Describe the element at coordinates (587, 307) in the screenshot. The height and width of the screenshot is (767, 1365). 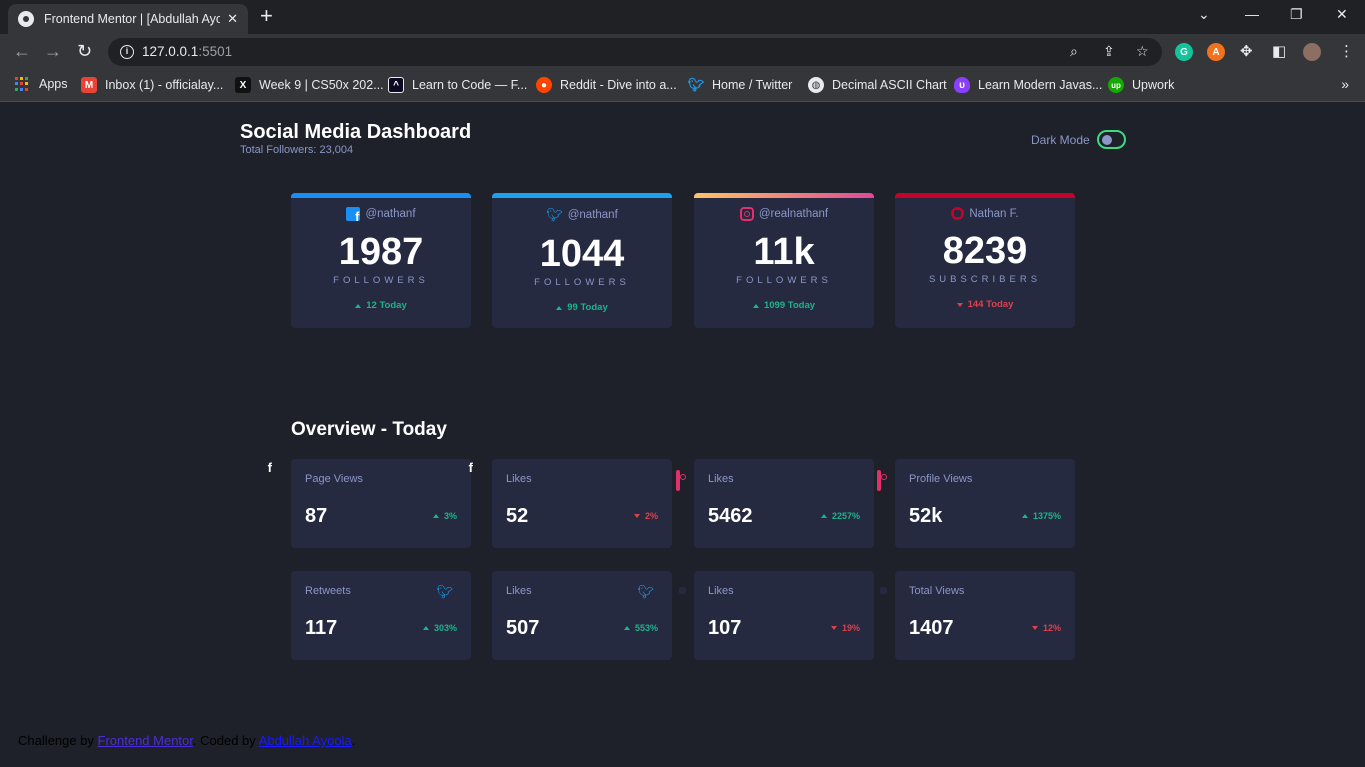
I see `card-change: 99 Today` at that location.